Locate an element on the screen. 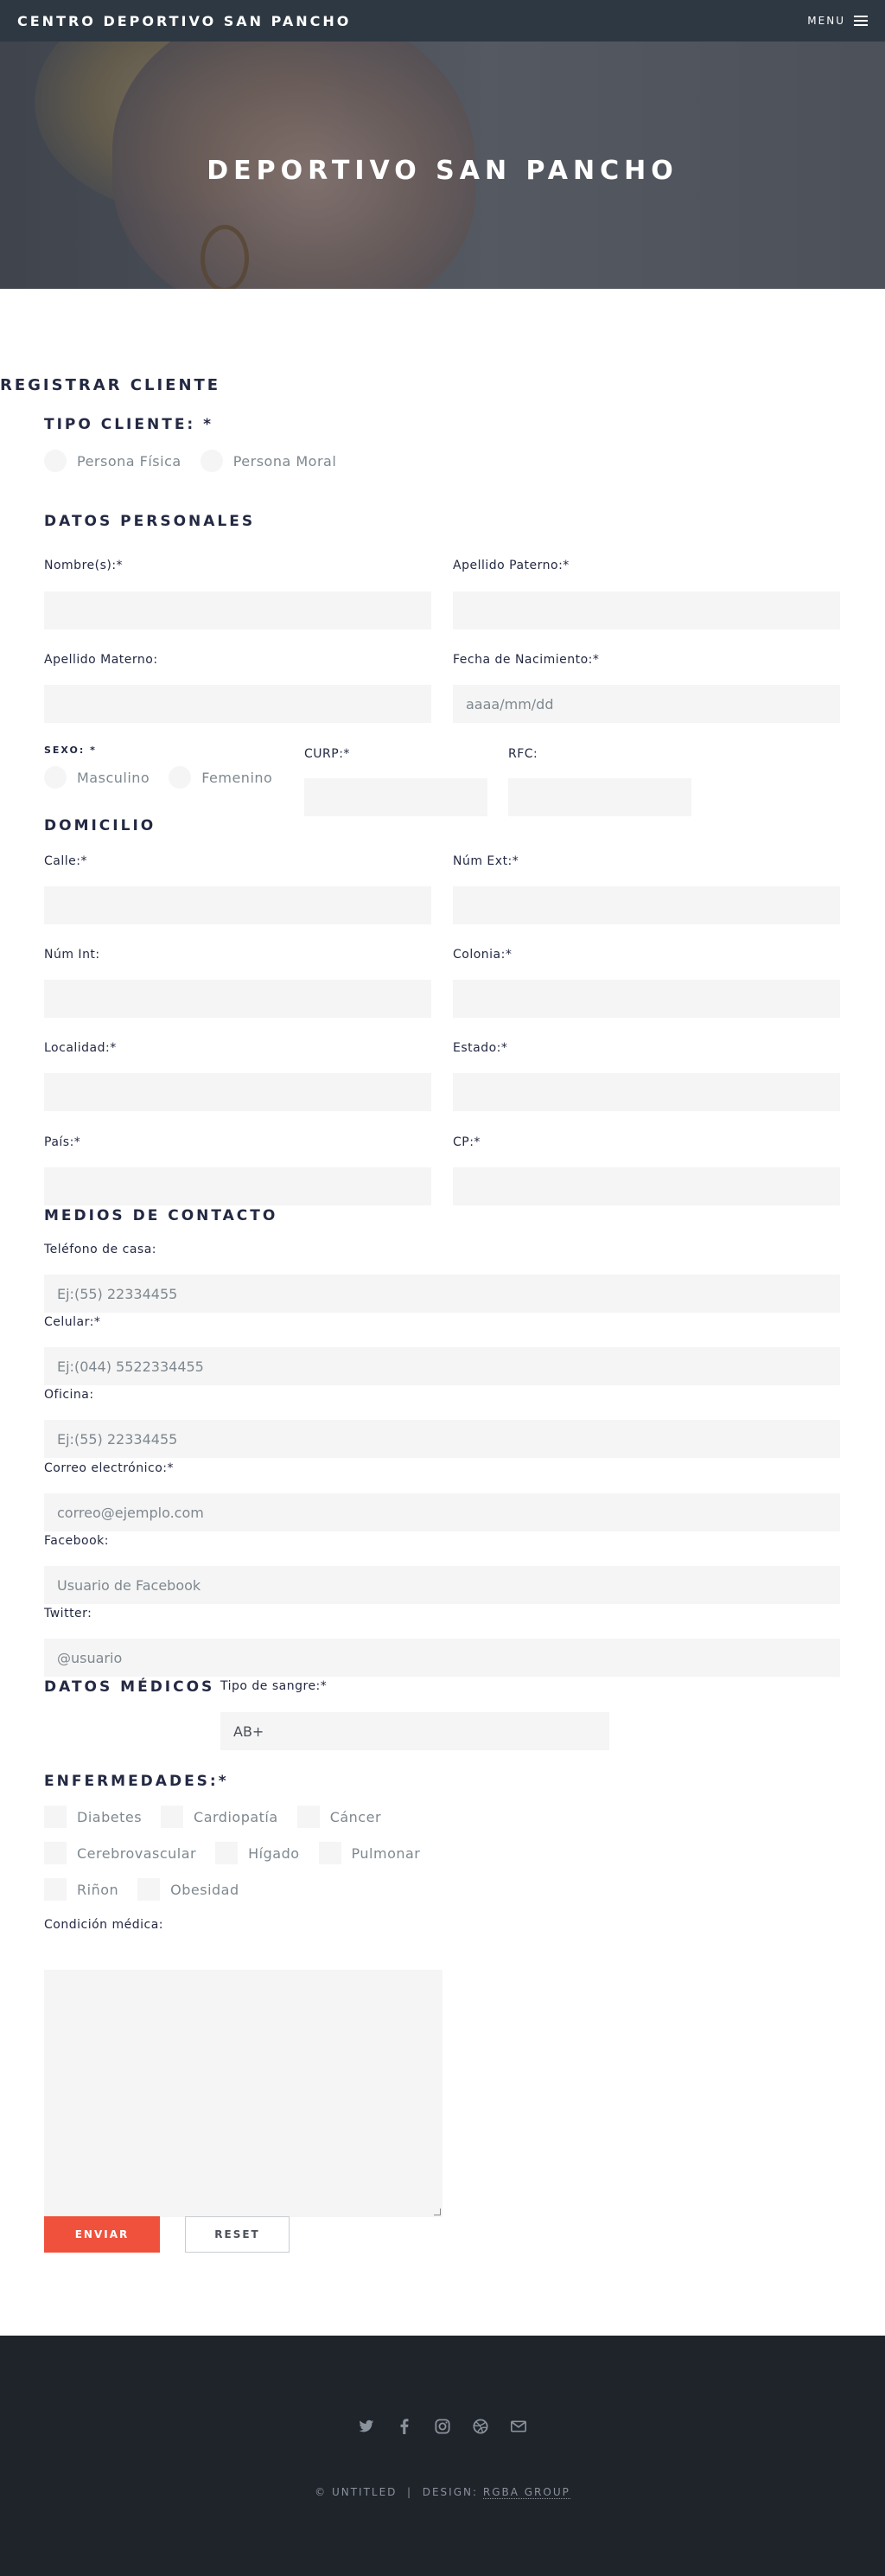  resize-grip-icon is located at coordinates (437, 2211).